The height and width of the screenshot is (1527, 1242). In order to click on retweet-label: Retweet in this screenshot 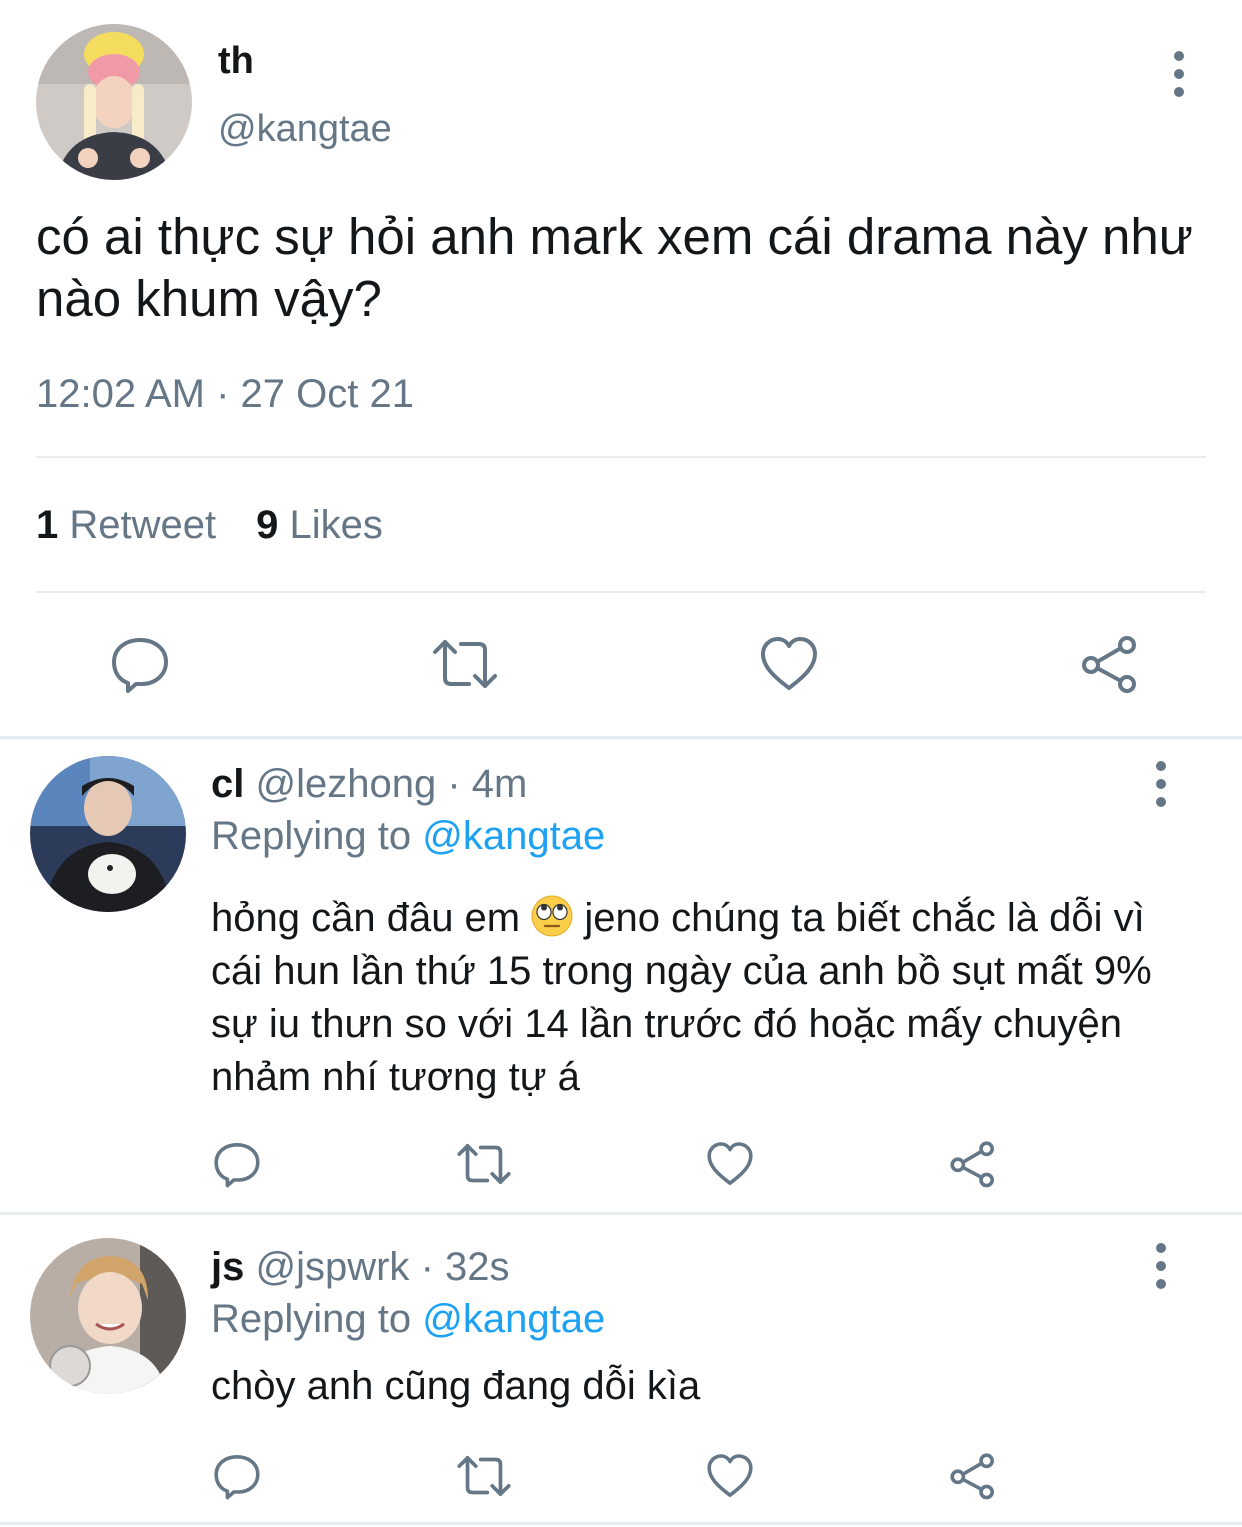, I will do `click(143, 525)`.